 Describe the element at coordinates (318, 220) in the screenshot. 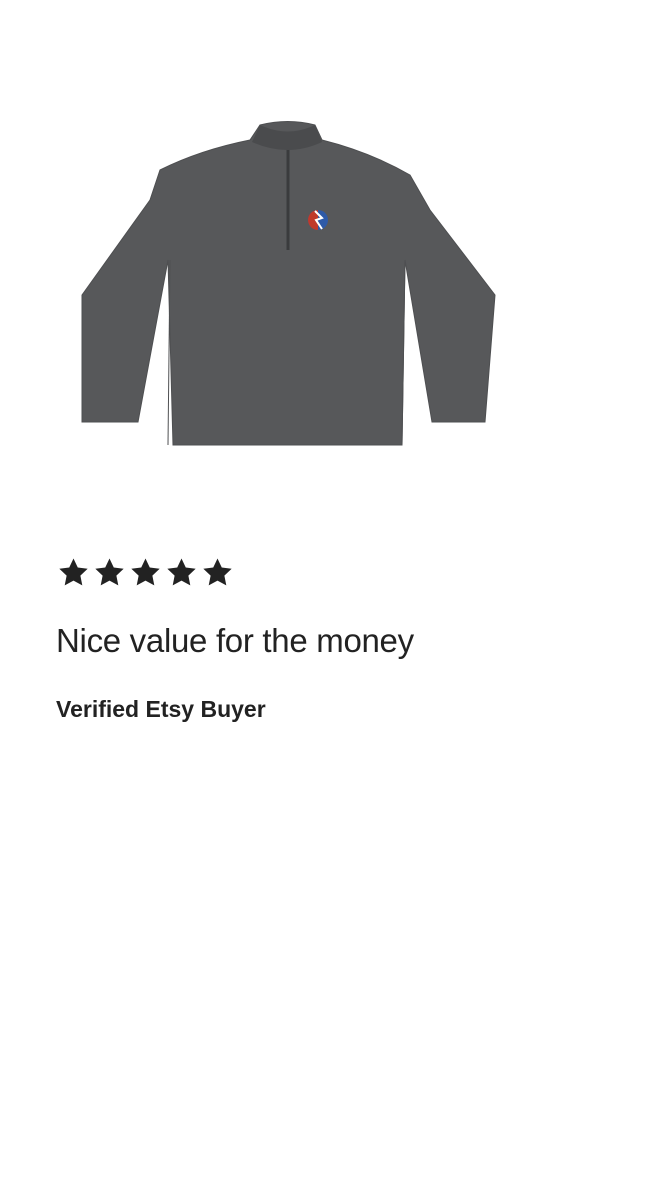

I see `logo-icon` at that location.